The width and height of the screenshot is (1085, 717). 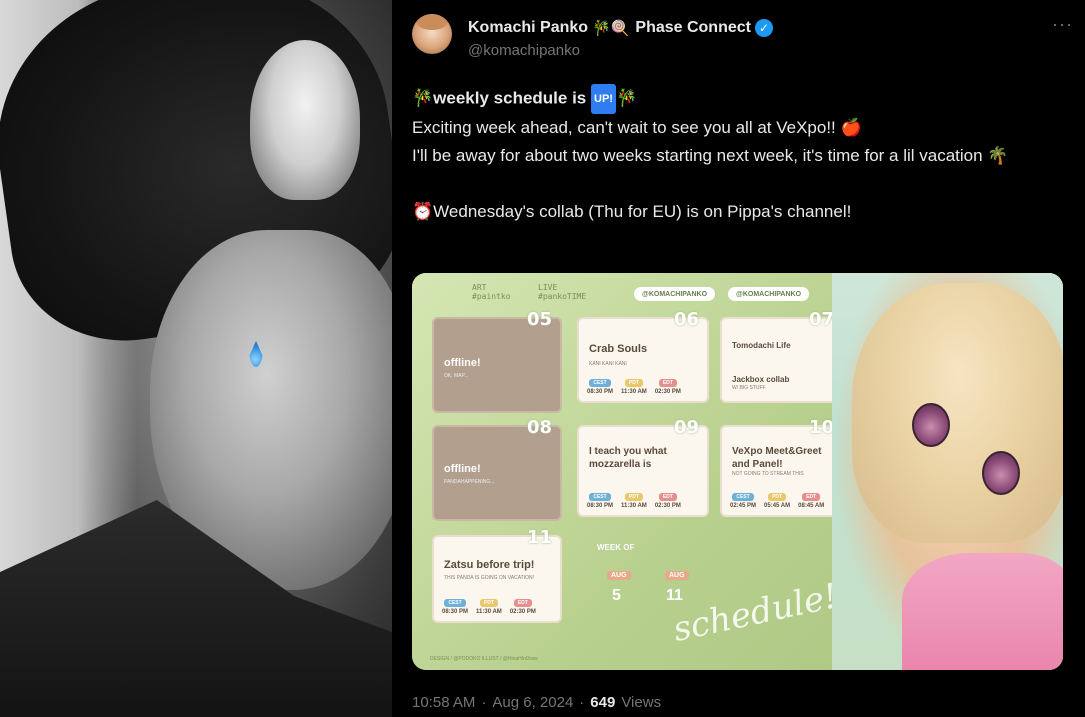 What do you see at coordinates (777, 458) in the screenshot?
I see `day-title: VeXpo Meet&Greet and Panel!` at bounding box center [777, 458].